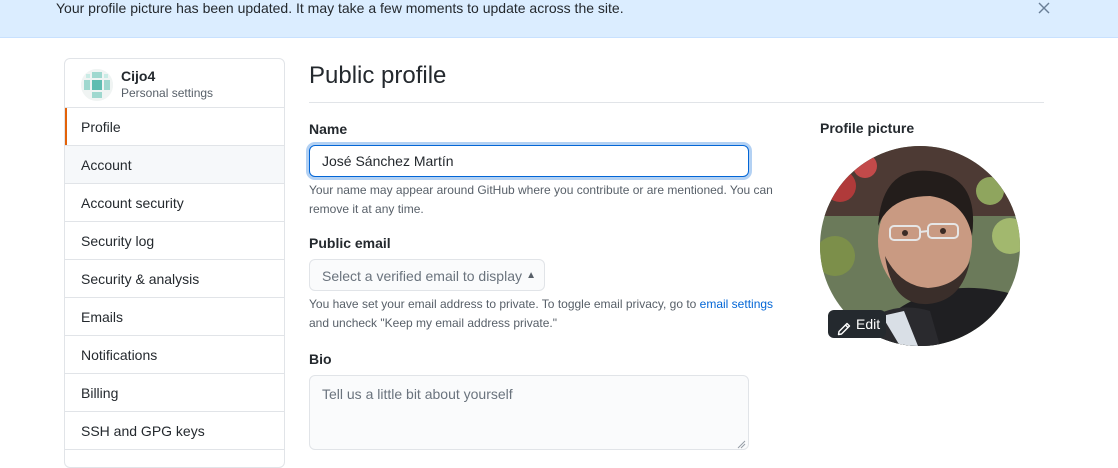 The width and height of the screenshot is (1118, 468). Describe the element at coordinates (174, 241) in the screenshot. I see `sidebar-item-security-log: Security log` at that location.